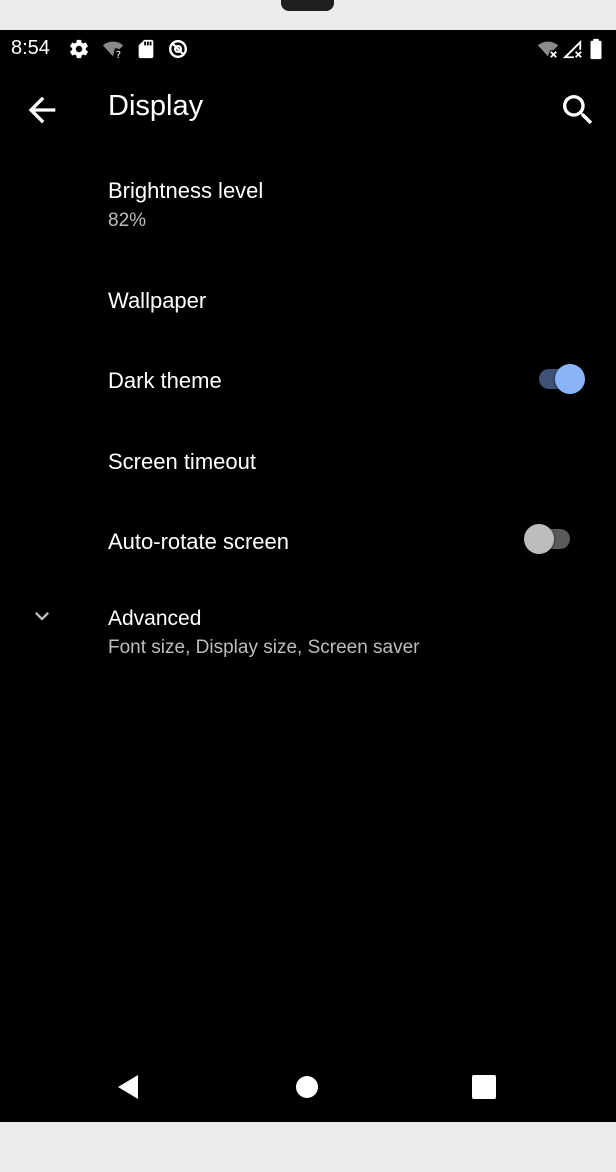  I want to click on pref-title: Screen timeout, so click(182, 461).